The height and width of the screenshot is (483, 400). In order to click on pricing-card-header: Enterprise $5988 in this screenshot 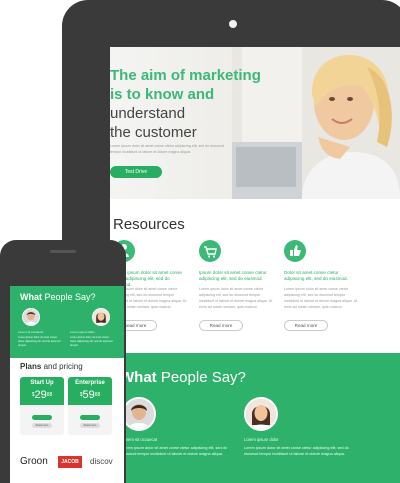, I will do `click(90, 391)`.